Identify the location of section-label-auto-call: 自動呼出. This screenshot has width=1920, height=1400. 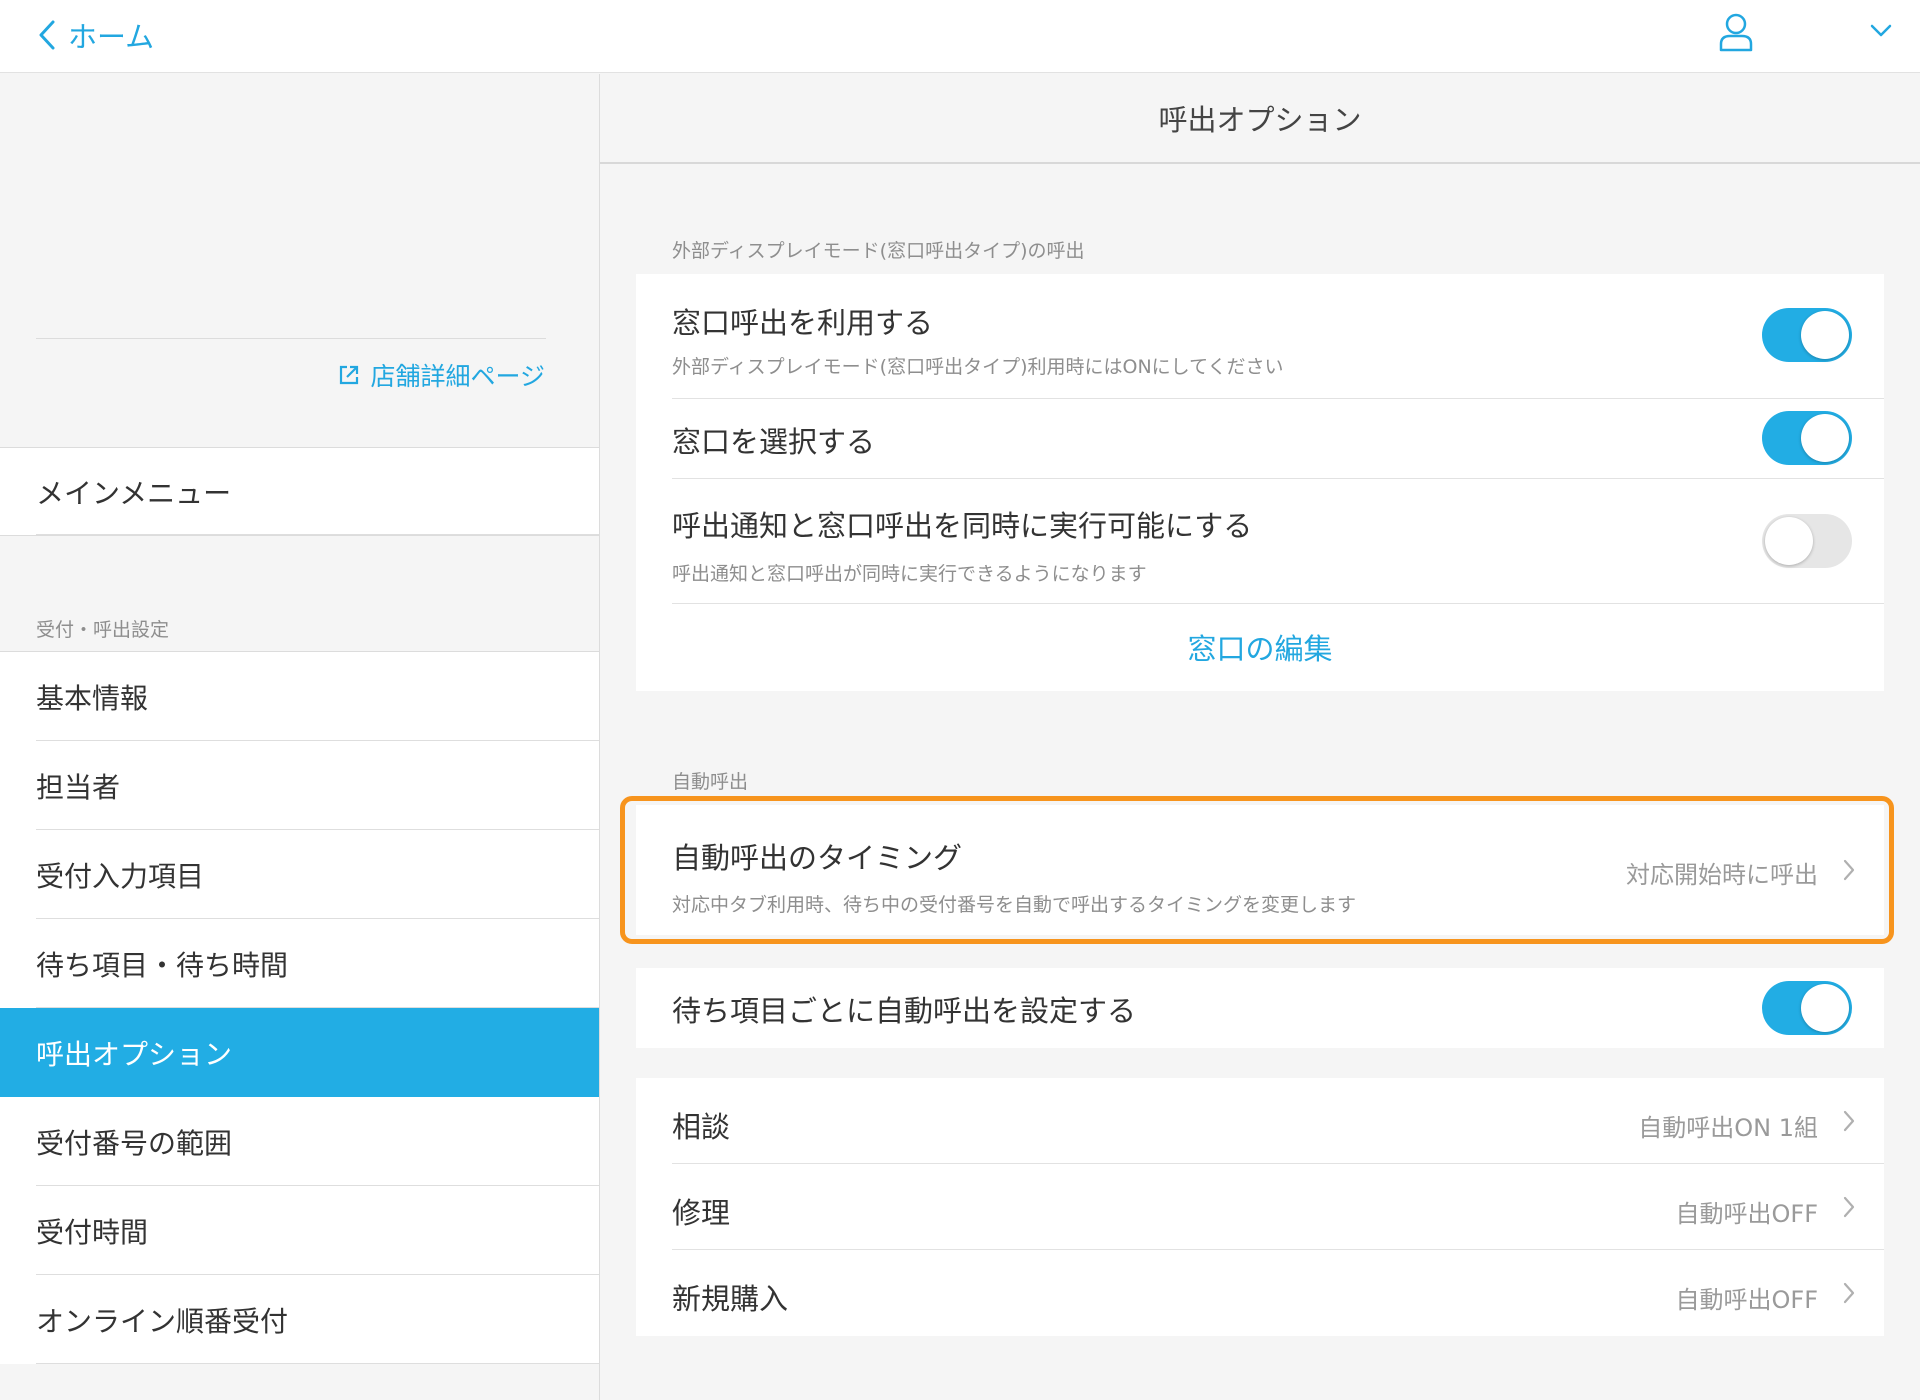
(710, 782).